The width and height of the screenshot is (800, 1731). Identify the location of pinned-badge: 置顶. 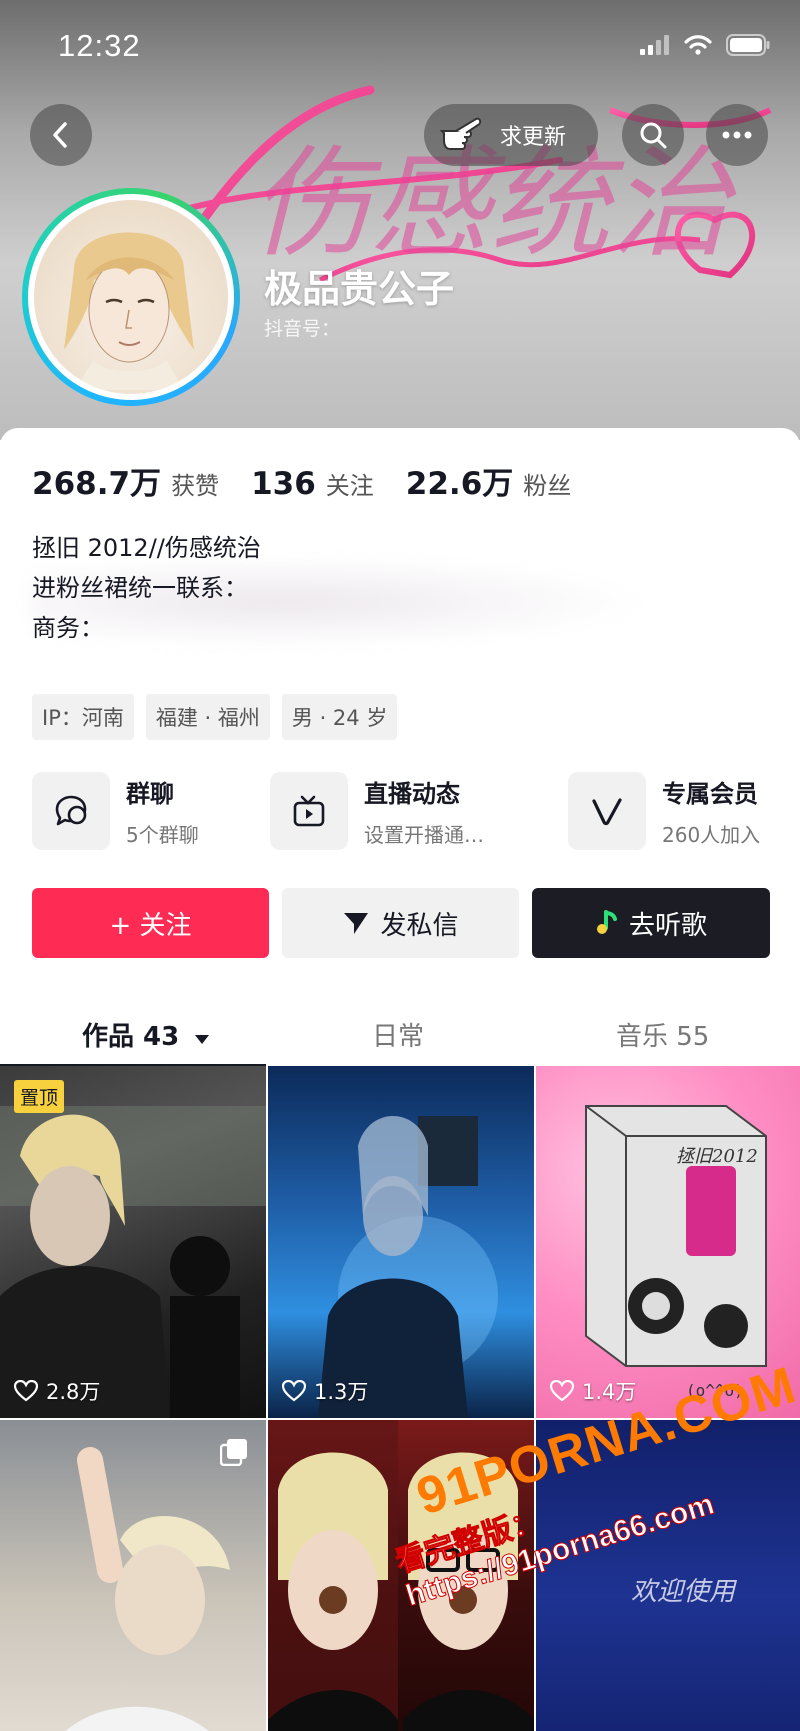
(39, 1096).